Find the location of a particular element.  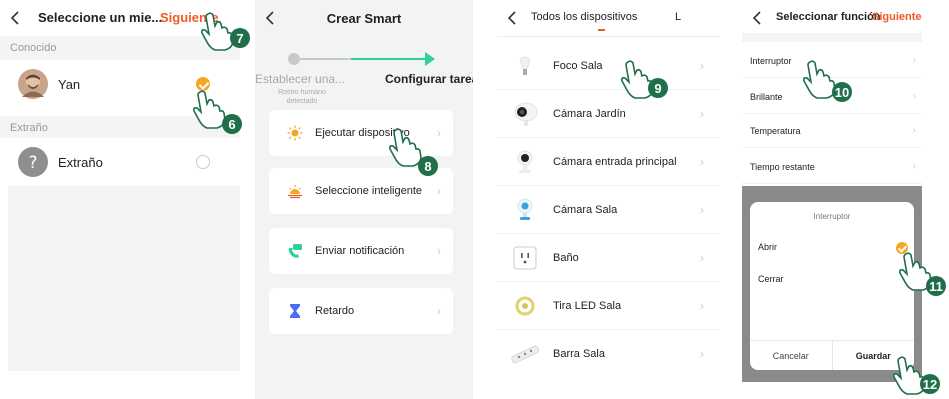

function-row: Brillante › is located at coordinates (832, 97).